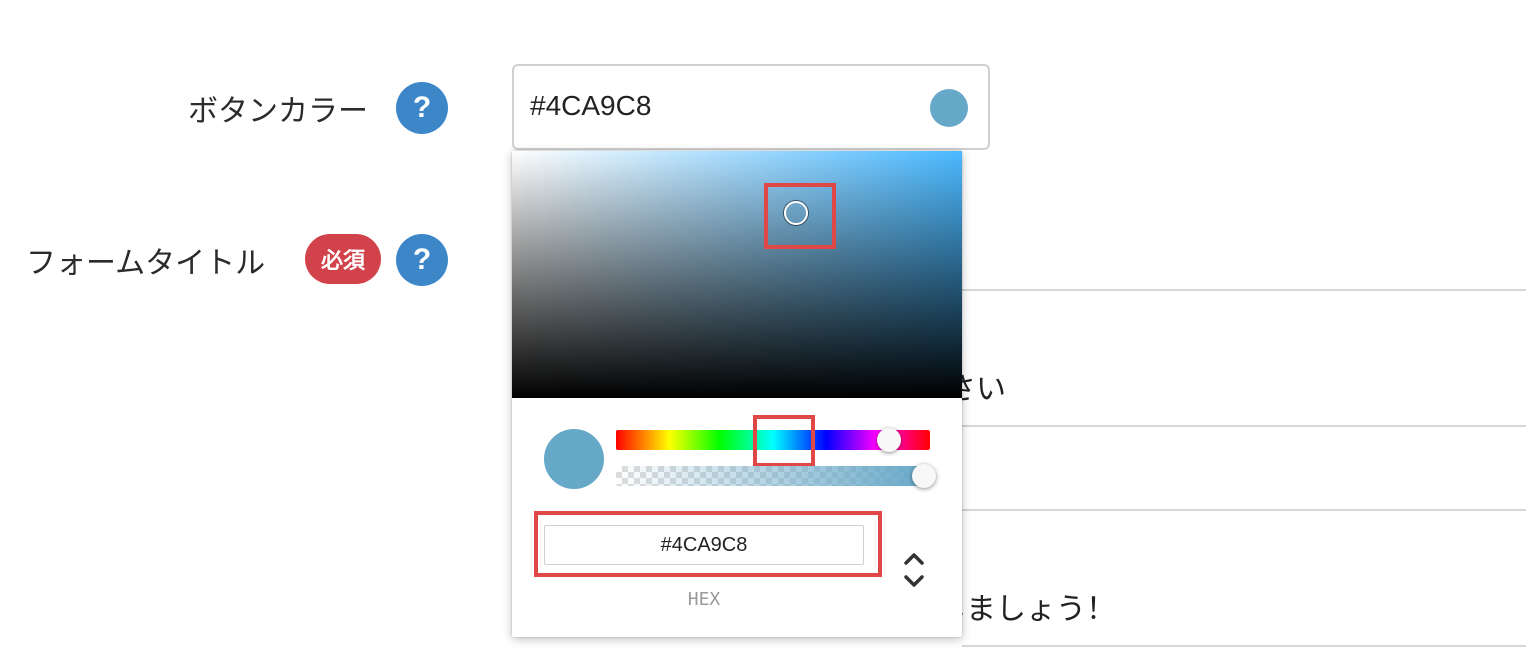  I want to click on button-color-label: ボタンカラー, so click(278, 111).